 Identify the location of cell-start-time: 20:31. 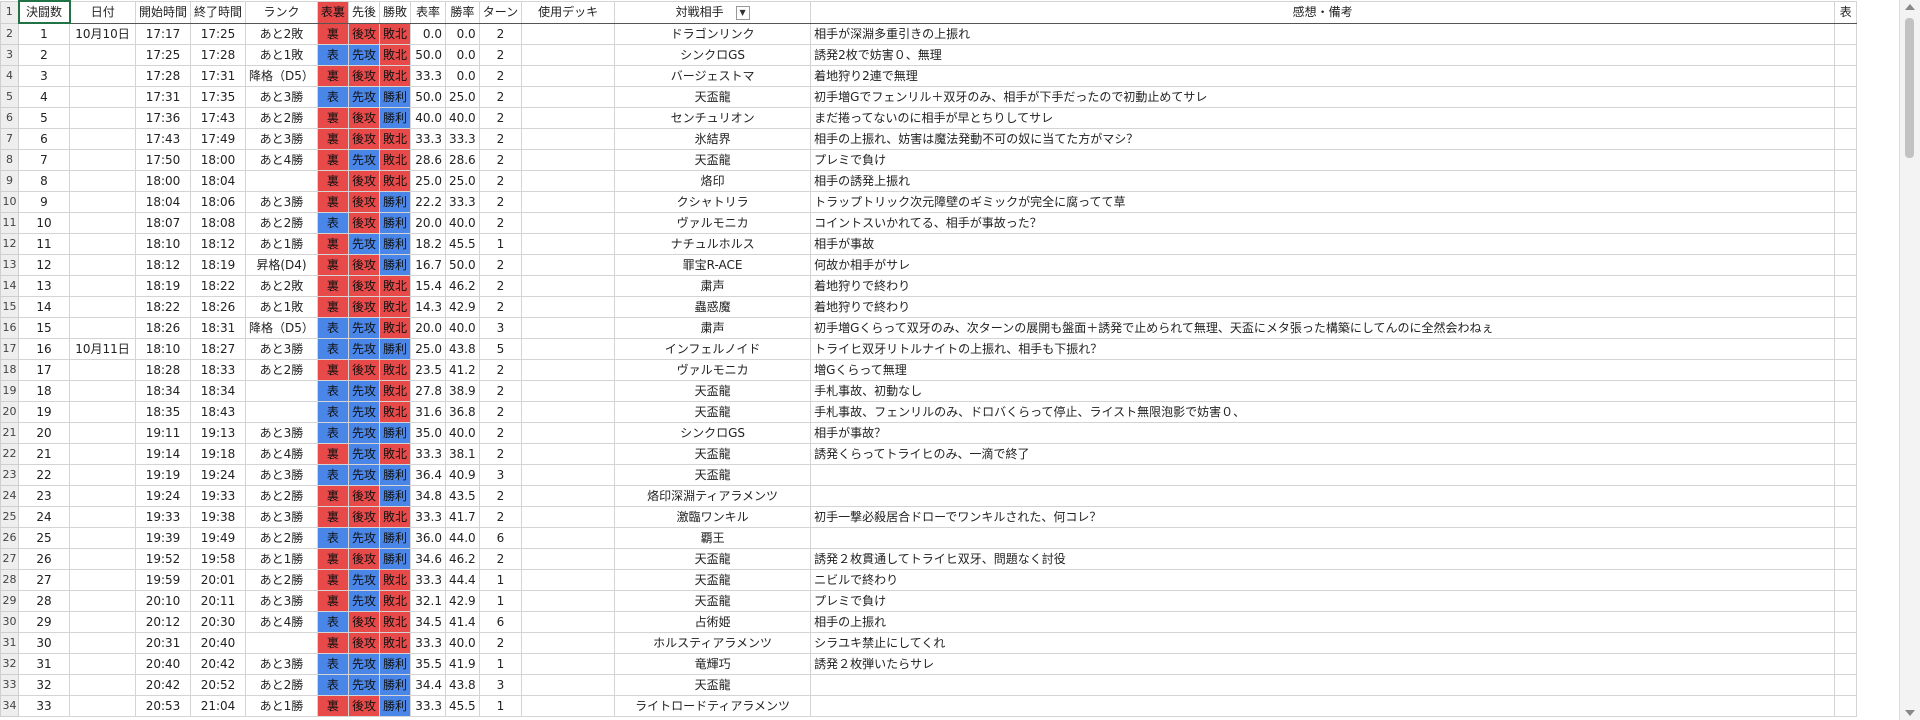
(163, 643).